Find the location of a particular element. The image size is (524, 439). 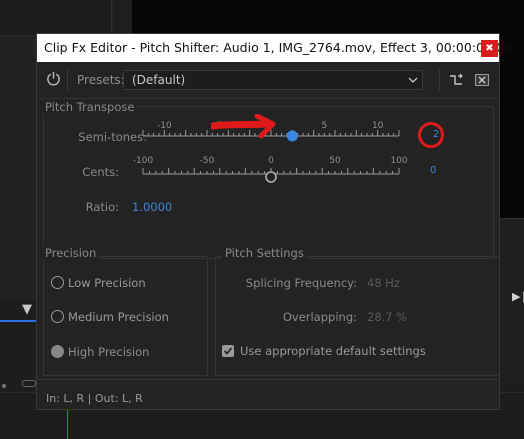

slider-tick-label: -10 is located at coordinates (164, 126).